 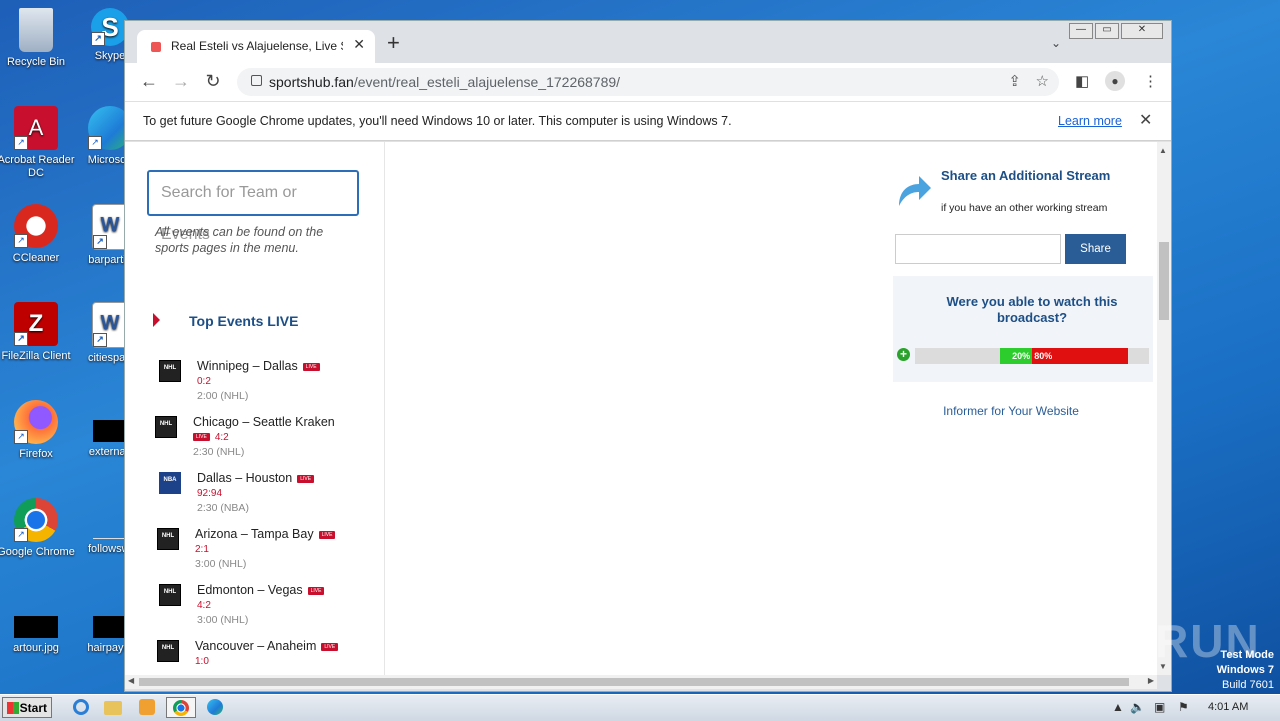 What do you see at coordinates (131, 680) in the screenshot?
I see `scroll-left-arrow-icon: ◀` at bounding box center [131, 680].